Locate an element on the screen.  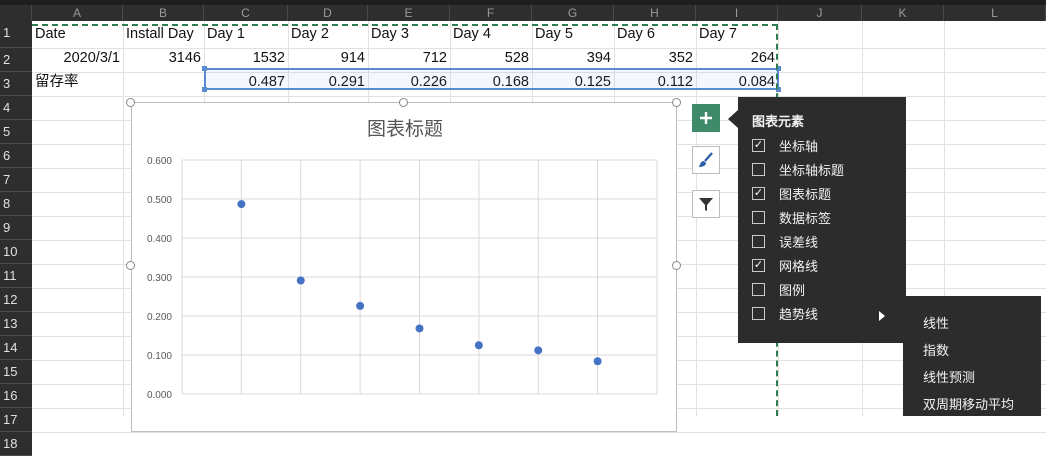
column-header-i: I is located at coordinates (737, 13).